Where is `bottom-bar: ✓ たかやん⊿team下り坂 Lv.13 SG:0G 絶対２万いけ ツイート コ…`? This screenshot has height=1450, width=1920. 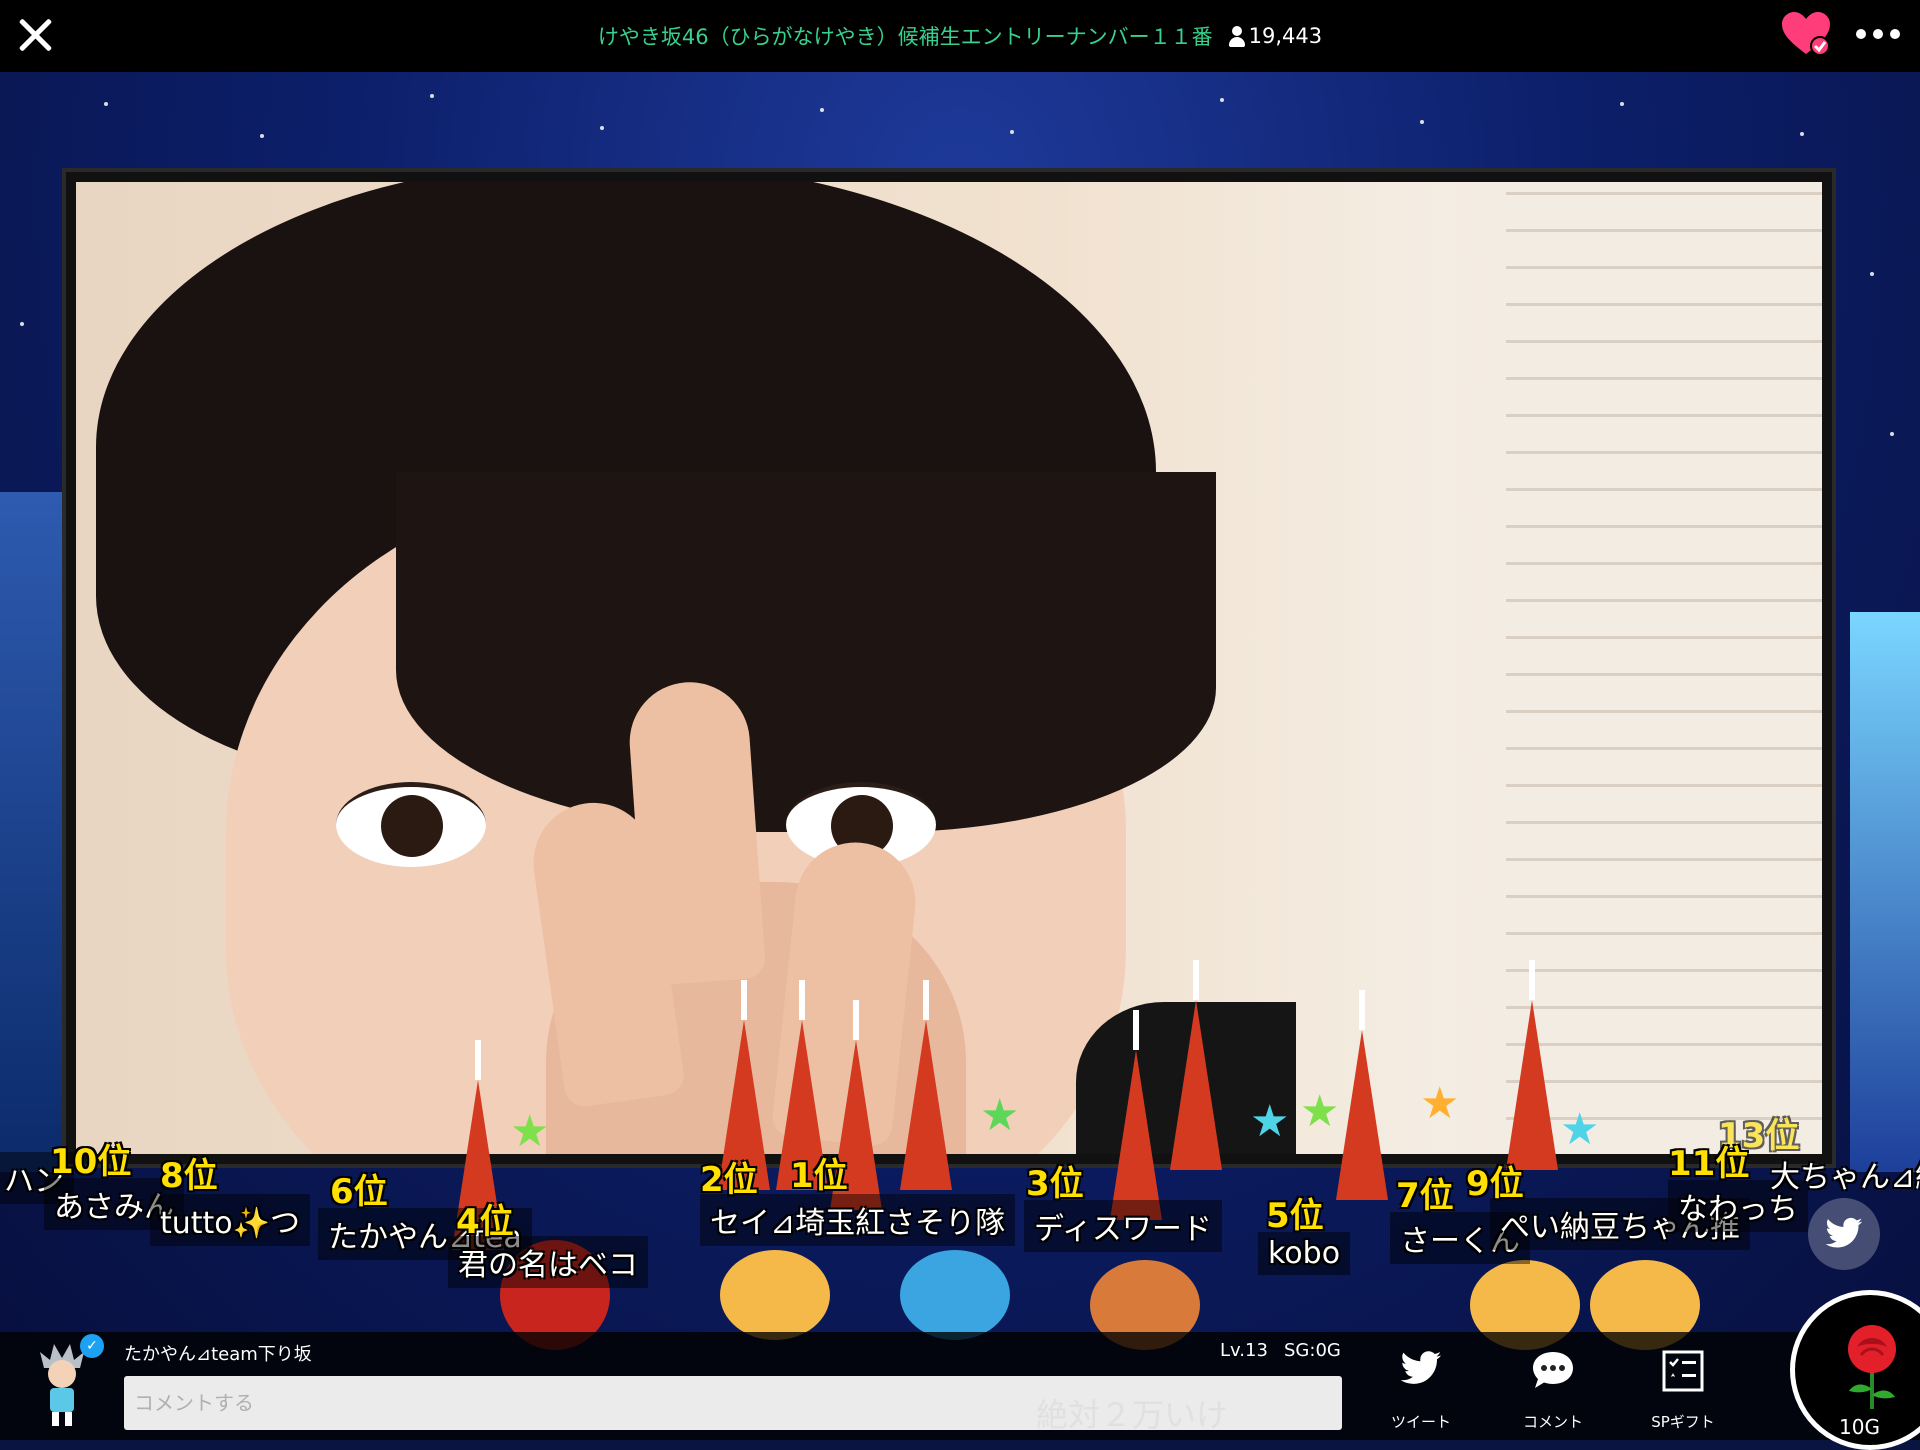 bottom-bar: ✓ たかやん⊿team下り坂 Lv.13 SG:0G 絶対２万いけ ツイート コ… is located at coordinates (960, 1386).